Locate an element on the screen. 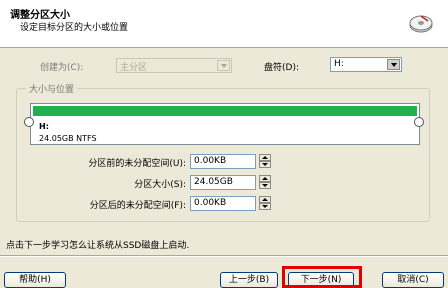 This screenshot has height=288, width=448. partition-size-stepper is located at coordinates (265, 182).